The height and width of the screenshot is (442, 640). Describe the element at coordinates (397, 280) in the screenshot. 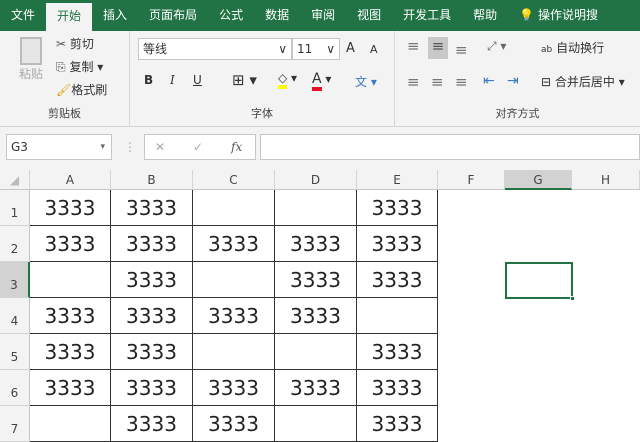

I see `cell-E3: 3333` at that location.